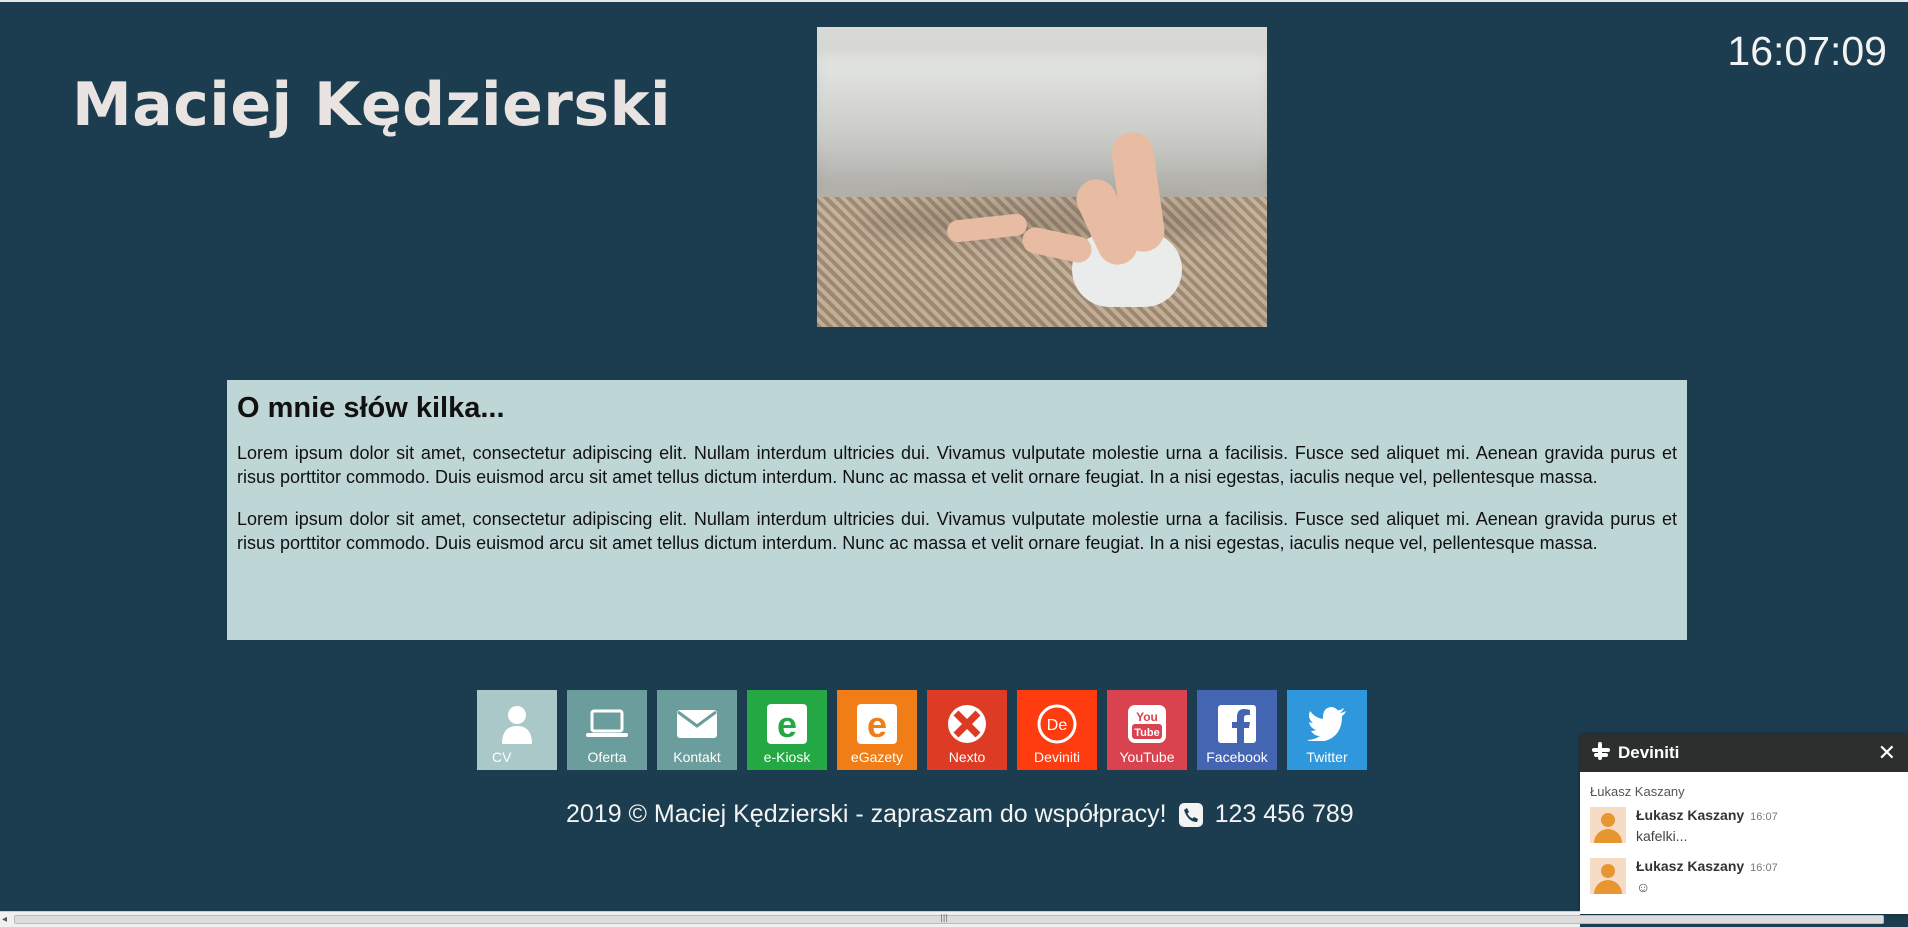  I want to click on tile-twitter: Twitter, so click(1327, 730).